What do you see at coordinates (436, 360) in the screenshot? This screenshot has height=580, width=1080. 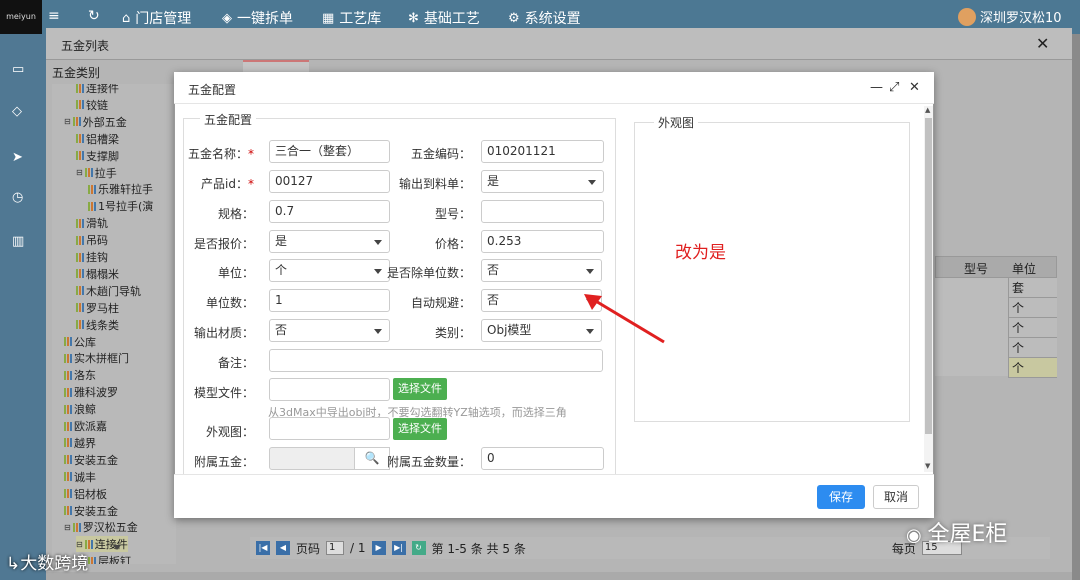 I see `remark-textarea` at bounding box center [436, 360].